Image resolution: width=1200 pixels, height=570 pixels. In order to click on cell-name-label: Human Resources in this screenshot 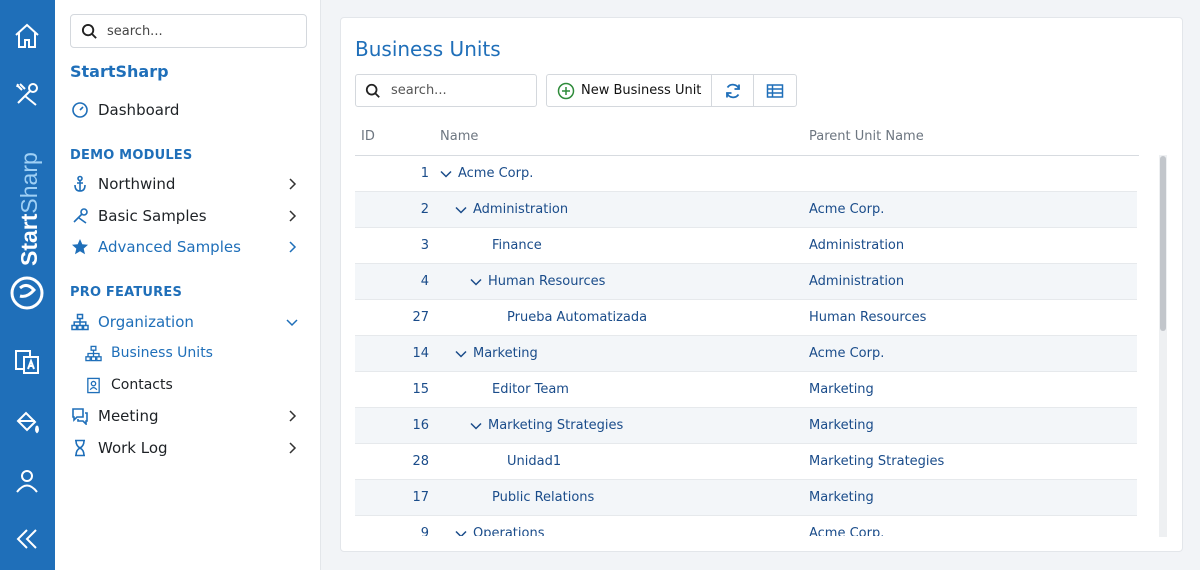, I will do `click(547, 281)`.